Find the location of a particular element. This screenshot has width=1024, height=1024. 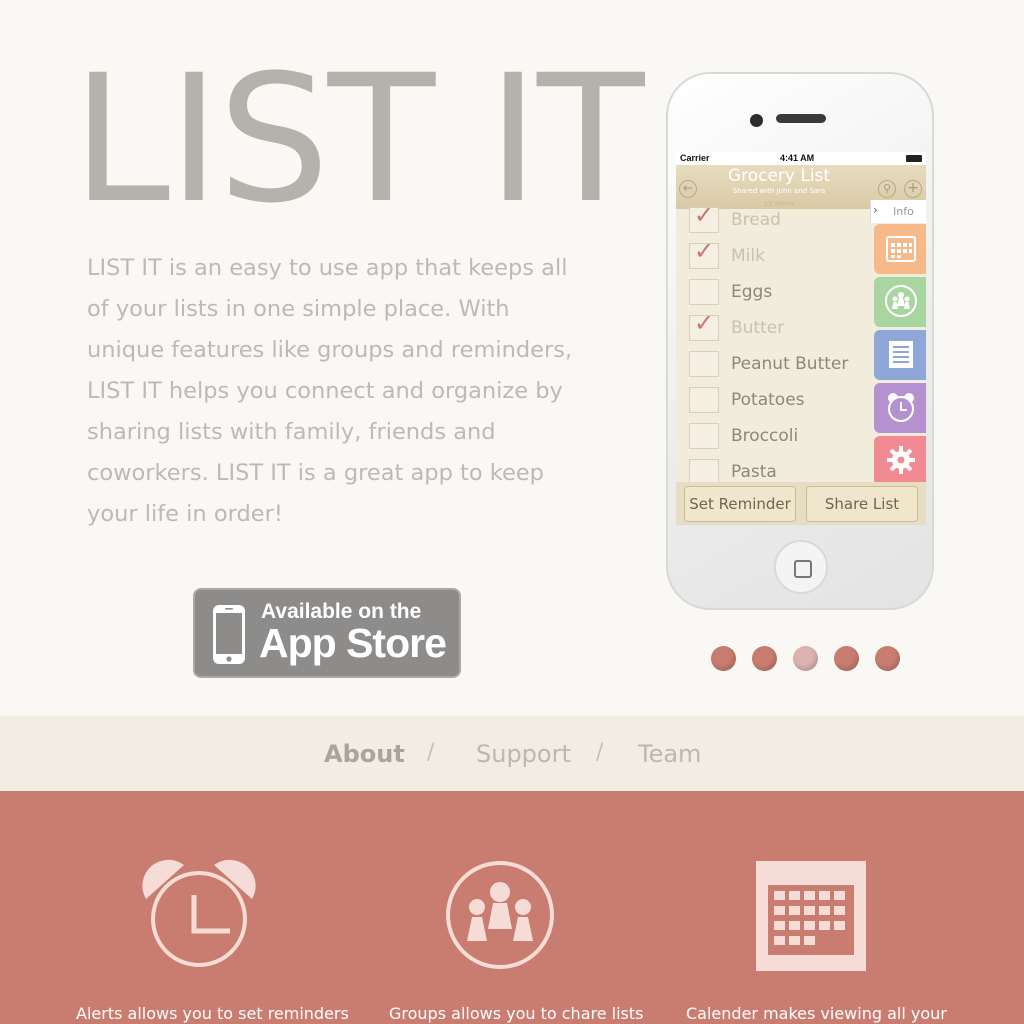

list-item: Potatoes is located at coordinates (774, 405).